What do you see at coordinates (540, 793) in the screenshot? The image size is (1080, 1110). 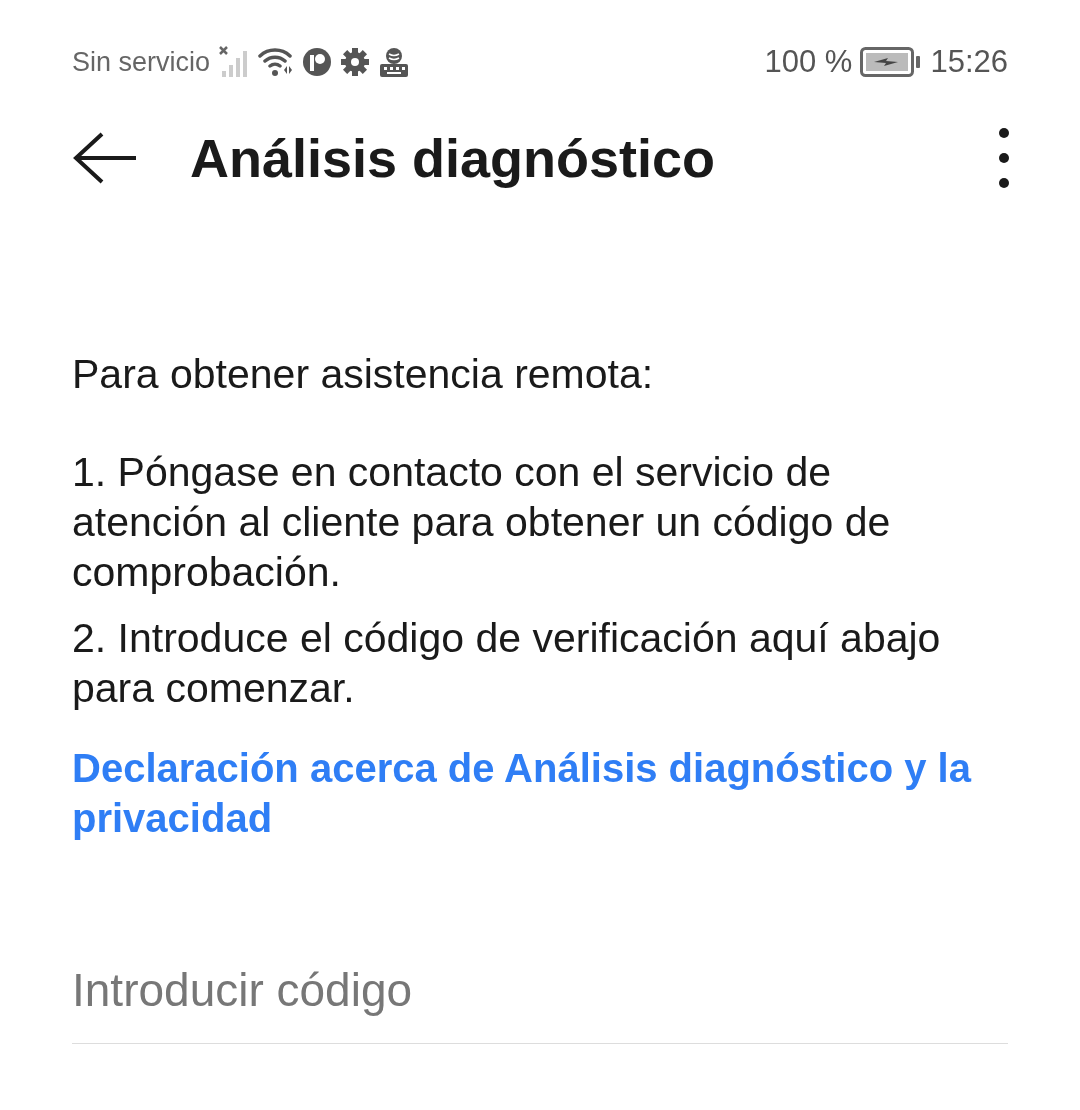 I see `privacy-statement-link: Declaración acerca de Análisis diagnóstico y la privacidad` at bounding box center [540, 793].